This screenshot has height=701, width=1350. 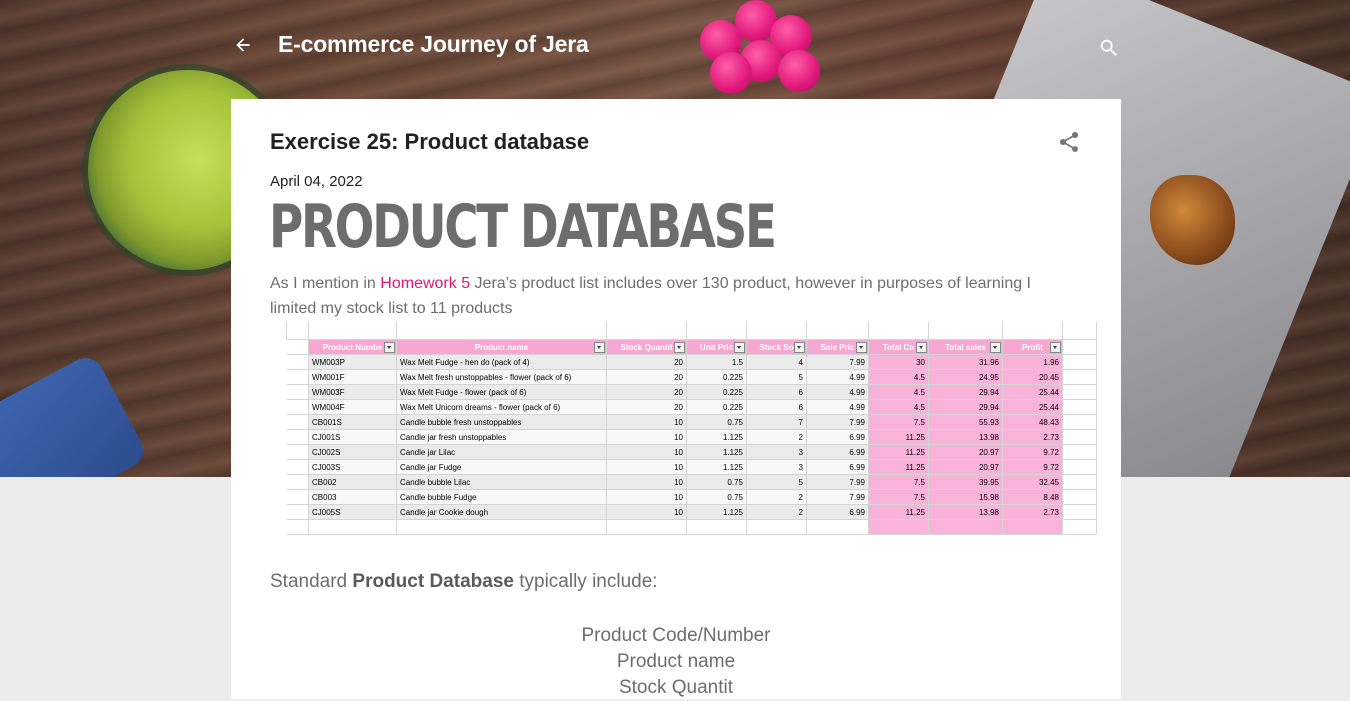 I want to click on sheet-cell: CJ005S, so click(x=352, y=512).